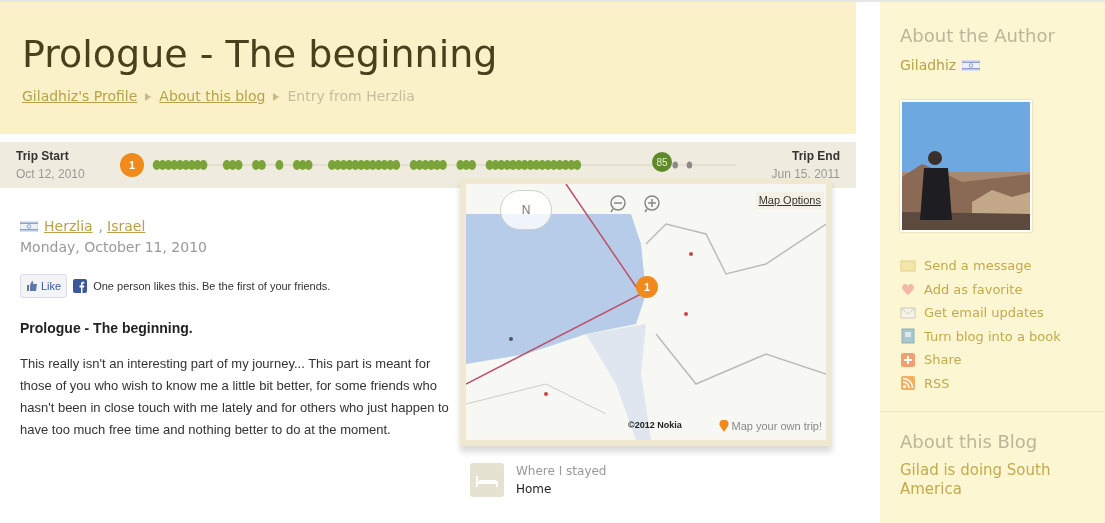 This screenshot has width=1105, height=523. What do you see at coordinates (32, 286) in the screenshot?
I see `thumbs-up-icon` at bounding box center [32, 286].